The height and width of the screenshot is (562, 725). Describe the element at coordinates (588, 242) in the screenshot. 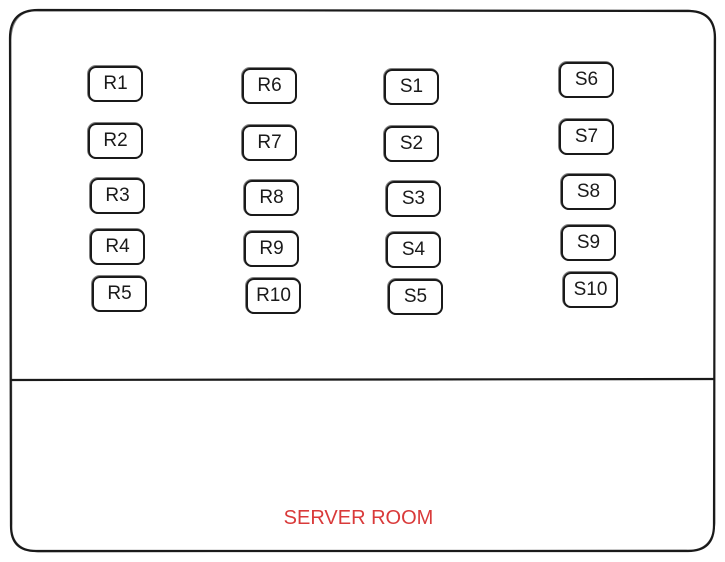

I see `rack-s9: S9` at that location.